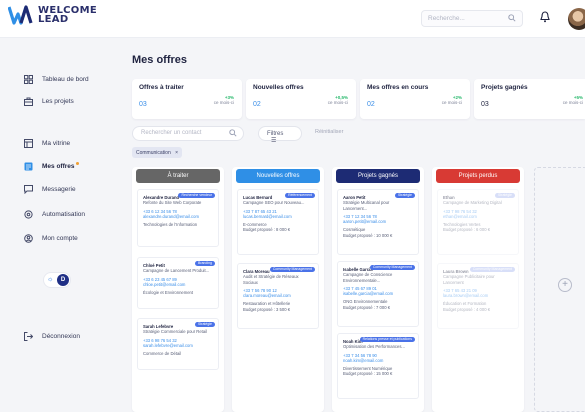 The height and width of the screenshot is (412, 585). I want to click on stat-label: Nouvelles offres, so click(278, 87).